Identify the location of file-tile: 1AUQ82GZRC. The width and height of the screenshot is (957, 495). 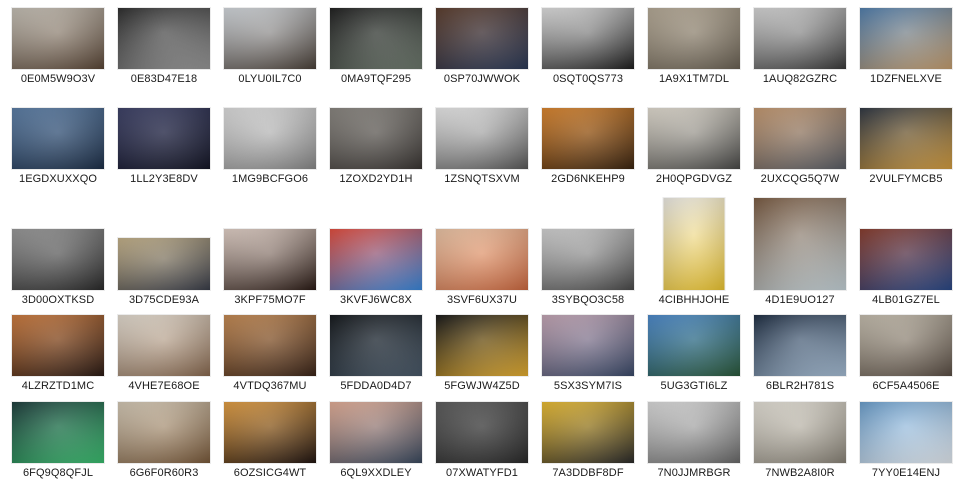
(800, 47).